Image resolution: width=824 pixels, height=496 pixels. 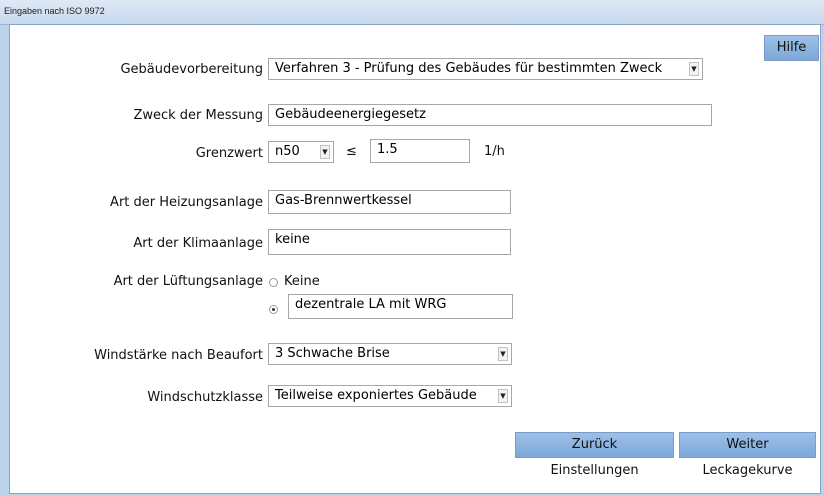 What do you see at coordinates (412, 12) in the screenshot?
I see `title-bar: Eingaben nach ISO 9972` at bounding box center [412, 12].